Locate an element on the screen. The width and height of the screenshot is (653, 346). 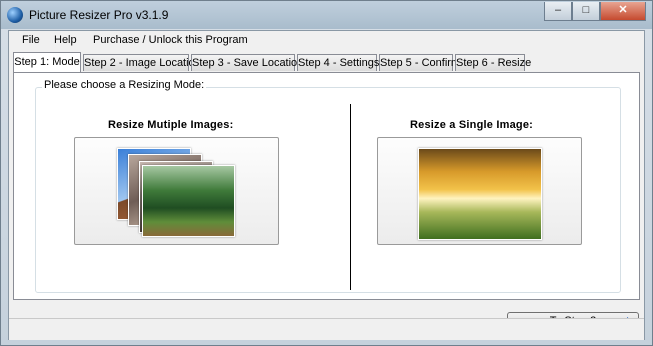
single-tree-picture is located at coordinates (480, 194).